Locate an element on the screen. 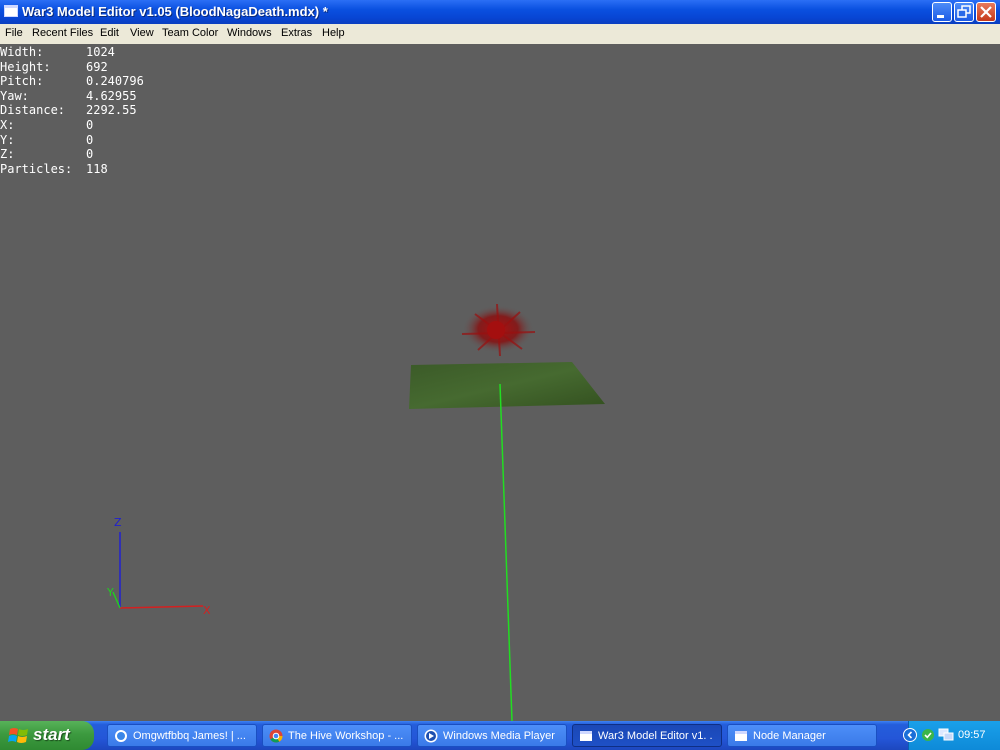  blood-particle-emitter is located at coordinates (498, 330).